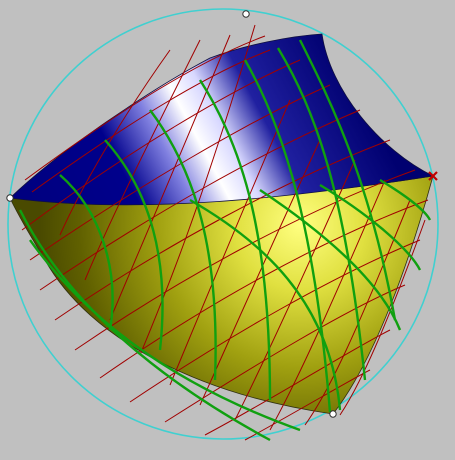 Image resolution: width=455 pixels, height=460 pixels. What do you see at coordinates (333, 414) in the screenshot?
I see `control-point-bottom` at bounding box center [333, 414].